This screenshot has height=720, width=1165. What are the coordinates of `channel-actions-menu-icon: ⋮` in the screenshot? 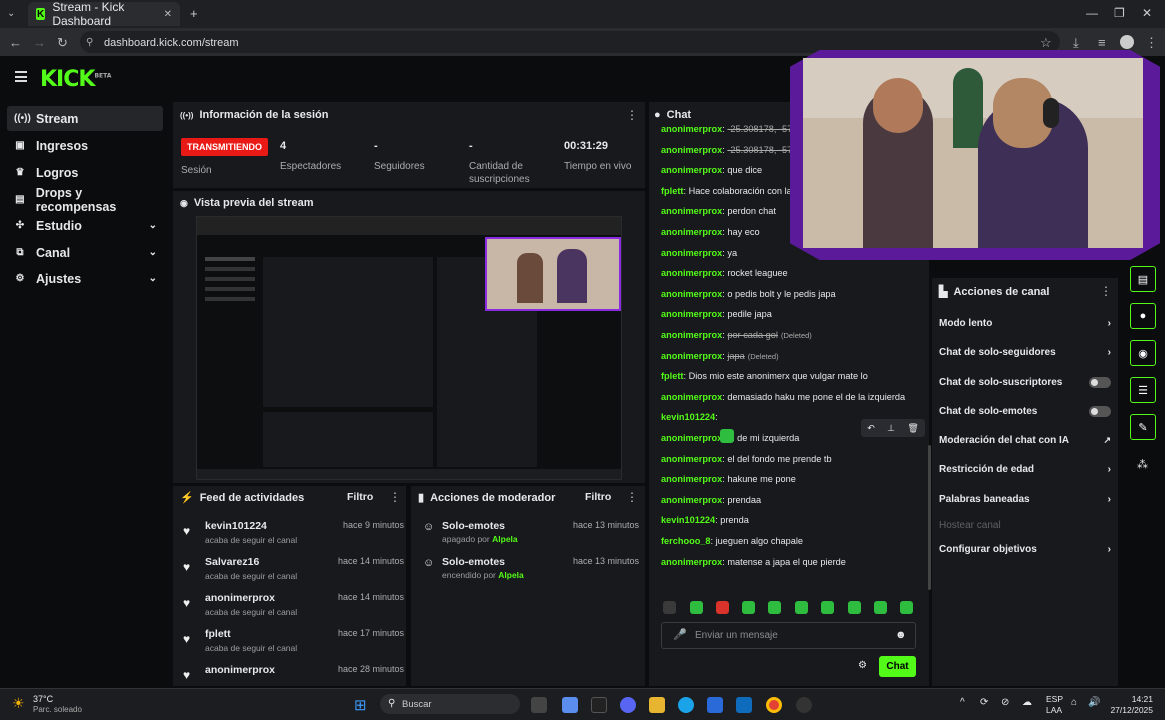 It's located at (1106, 291).